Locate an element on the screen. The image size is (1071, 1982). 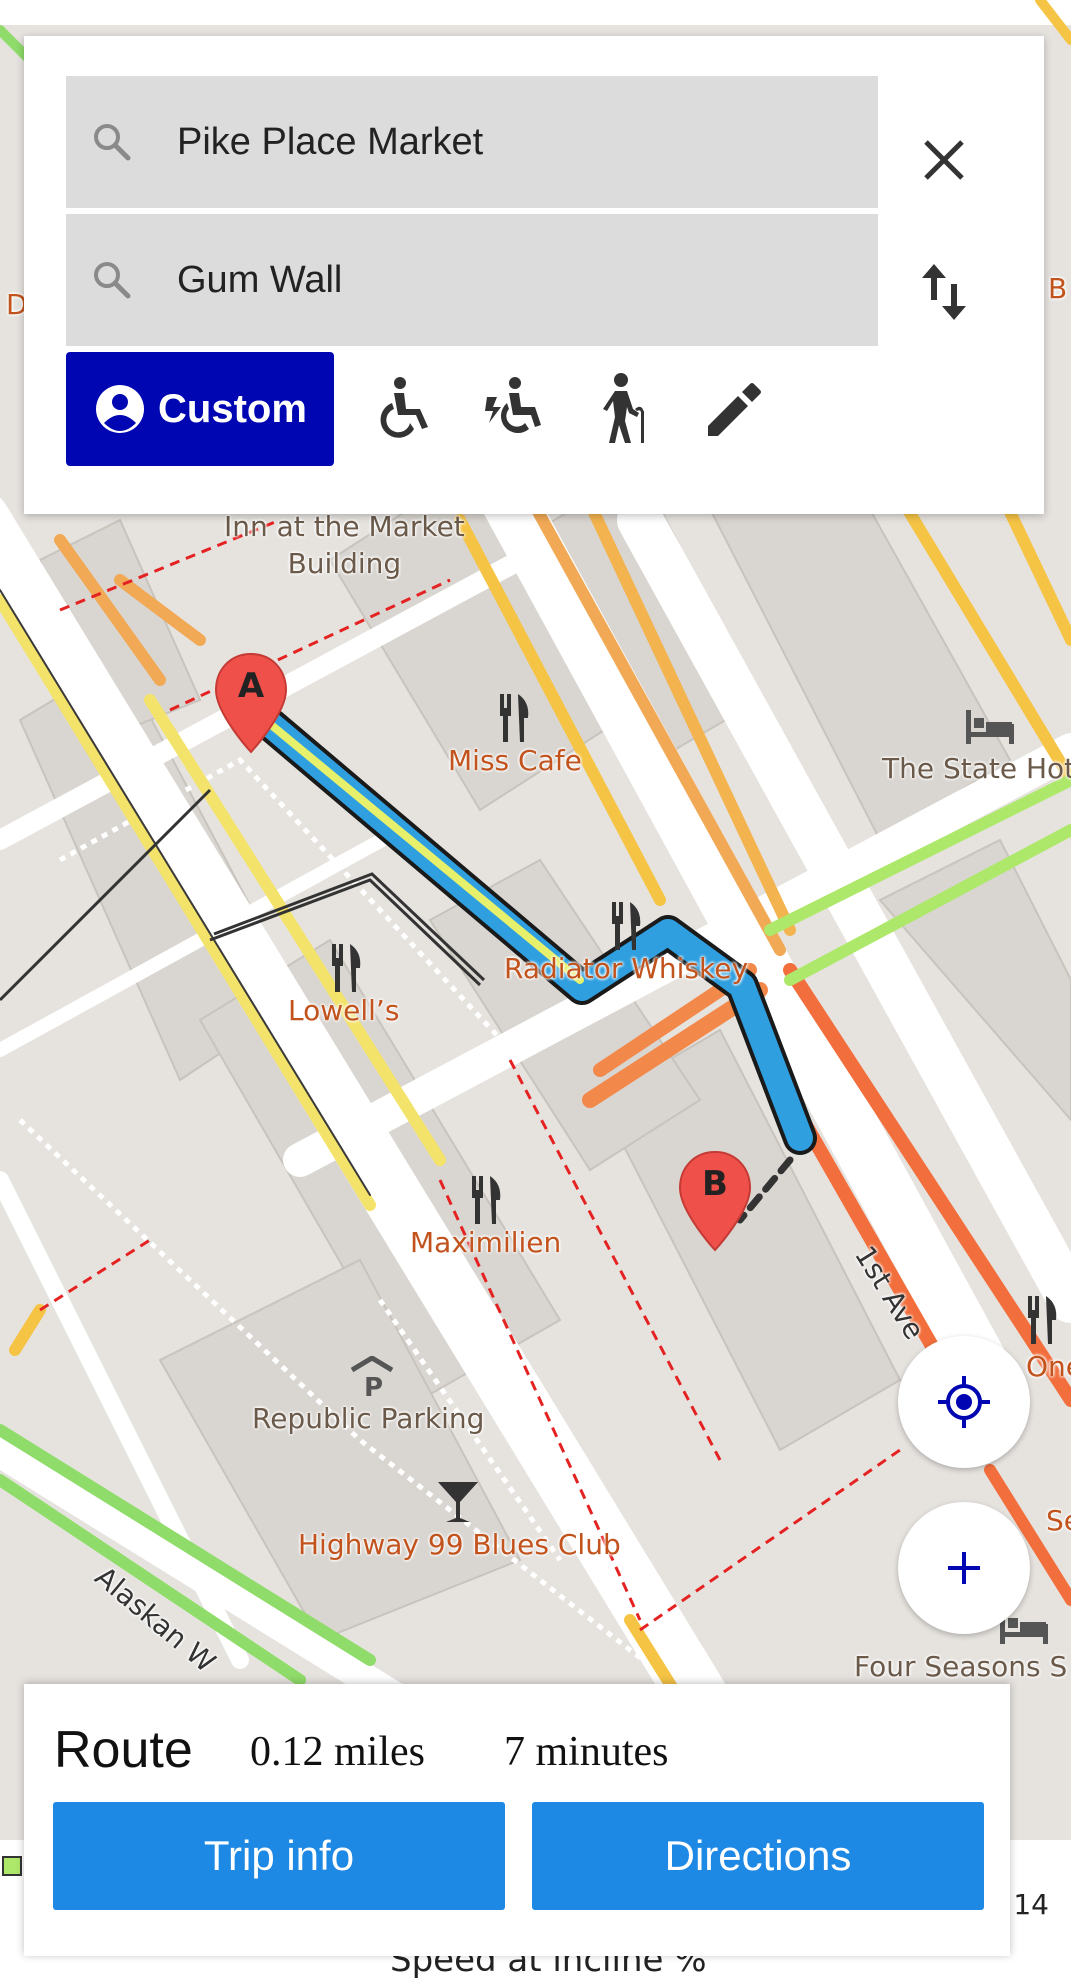
map-label-four-seasons: Four Seasons S is located at coordinates (961, 1666).